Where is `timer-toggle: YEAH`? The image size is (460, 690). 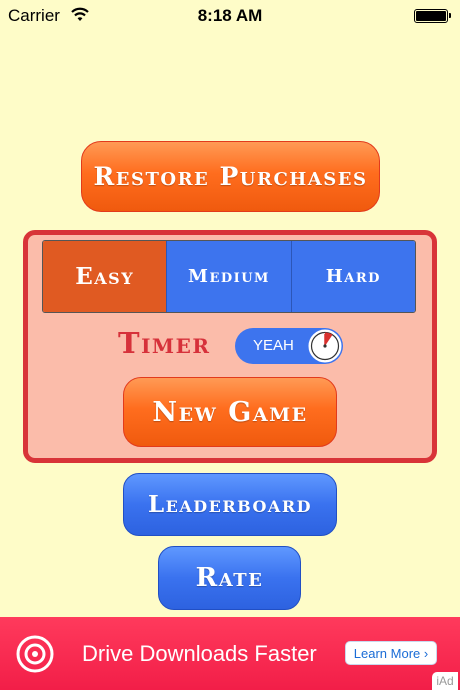 timer-toggle: YEAH is located at coordinates (289, 346).